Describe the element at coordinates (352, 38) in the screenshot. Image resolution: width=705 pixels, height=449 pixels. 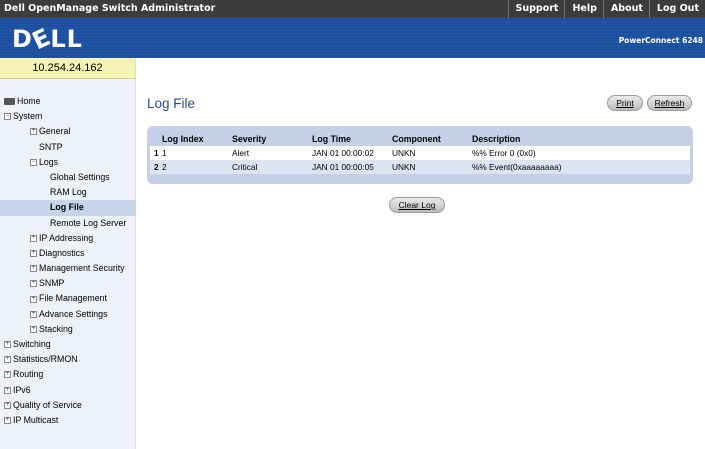
I see `banner: DELL PowerConnect 6248` at that location.